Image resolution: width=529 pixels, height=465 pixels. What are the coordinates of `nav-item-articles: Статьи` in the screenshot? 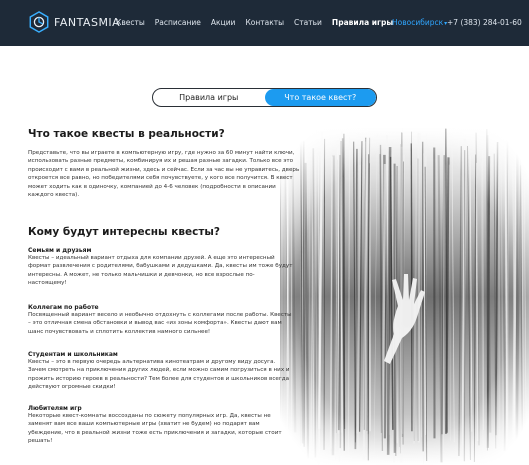 It's located at (308, 22).